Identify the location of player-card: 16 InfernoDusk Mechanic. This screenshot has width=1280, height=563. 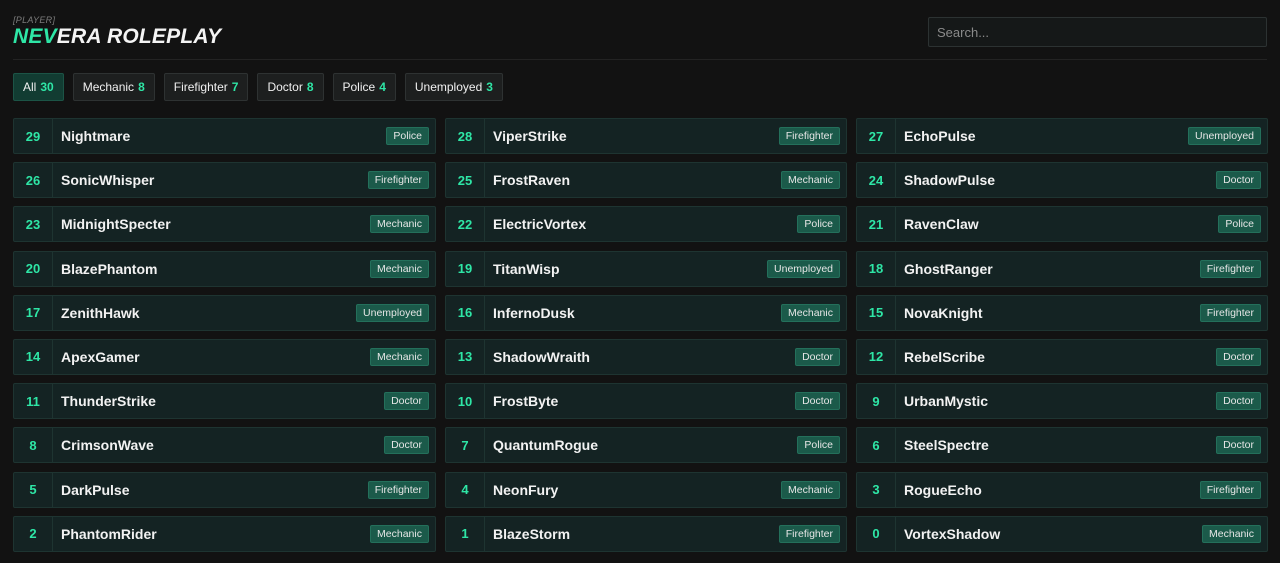
(646, 312).